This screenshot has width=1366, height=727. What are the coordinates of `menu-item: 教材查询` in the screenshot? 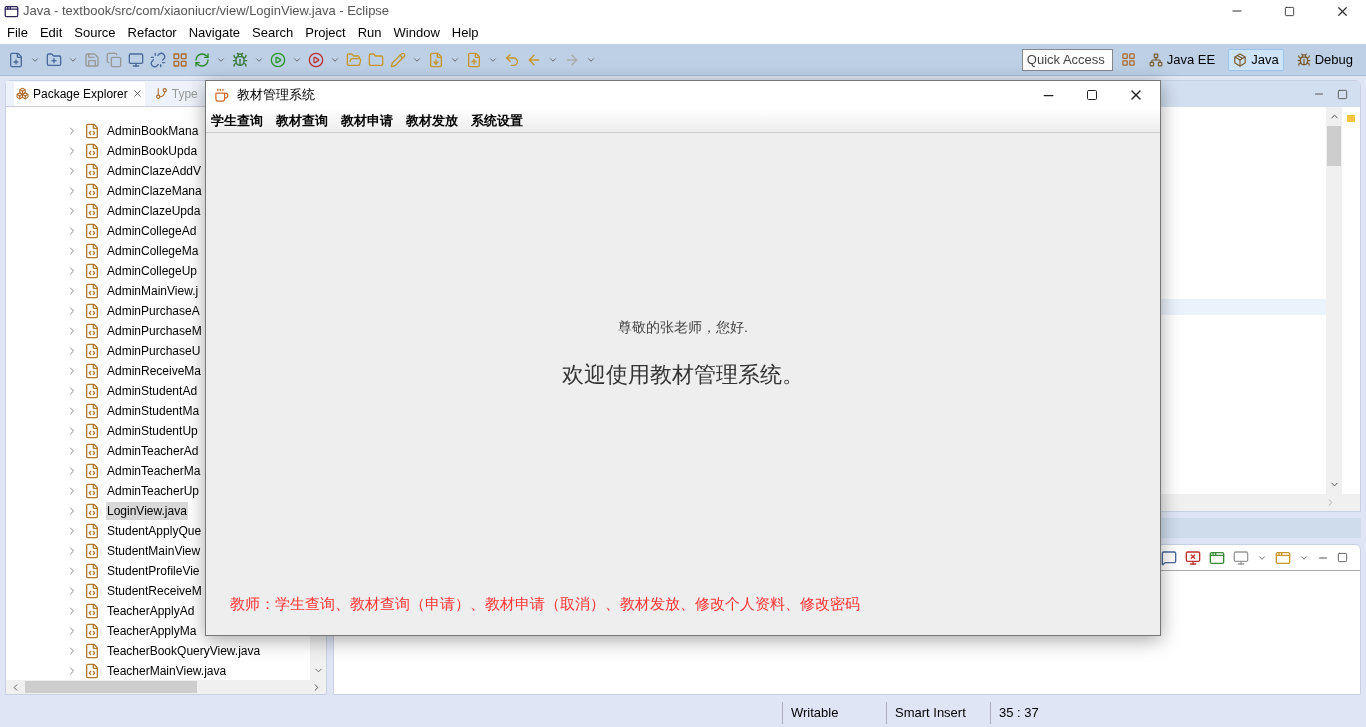 It's located at (302, 120).